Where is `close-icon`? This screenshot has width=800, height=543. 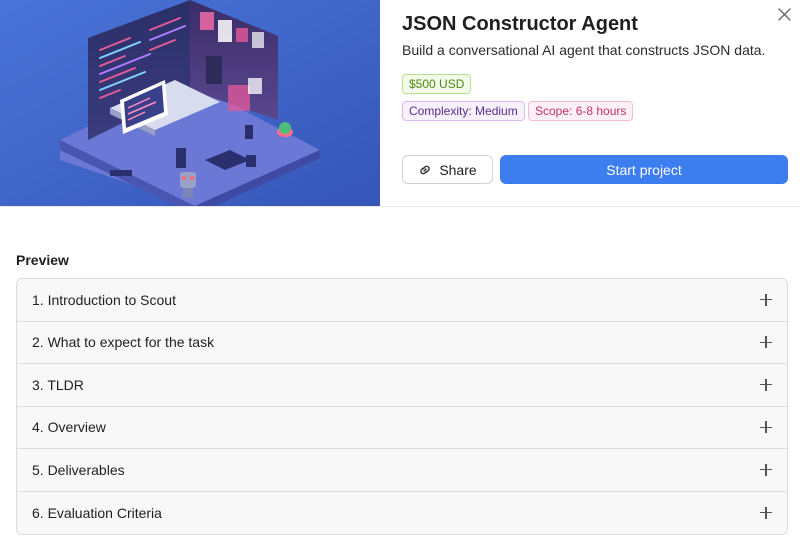
close-icon is located at coordinates (784, 14).